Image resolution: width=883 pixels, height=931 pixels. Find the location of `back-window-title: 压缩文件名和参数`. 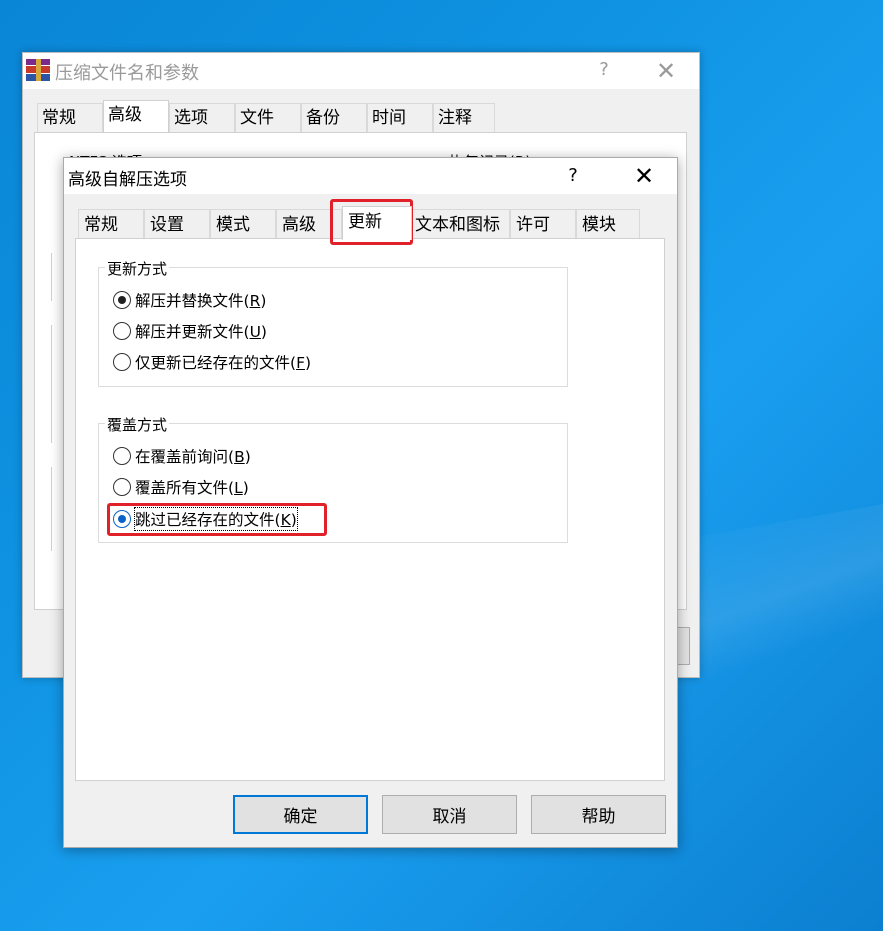

back-window-title: 压缩文件名和参数 is located at coordinates (127, 73).